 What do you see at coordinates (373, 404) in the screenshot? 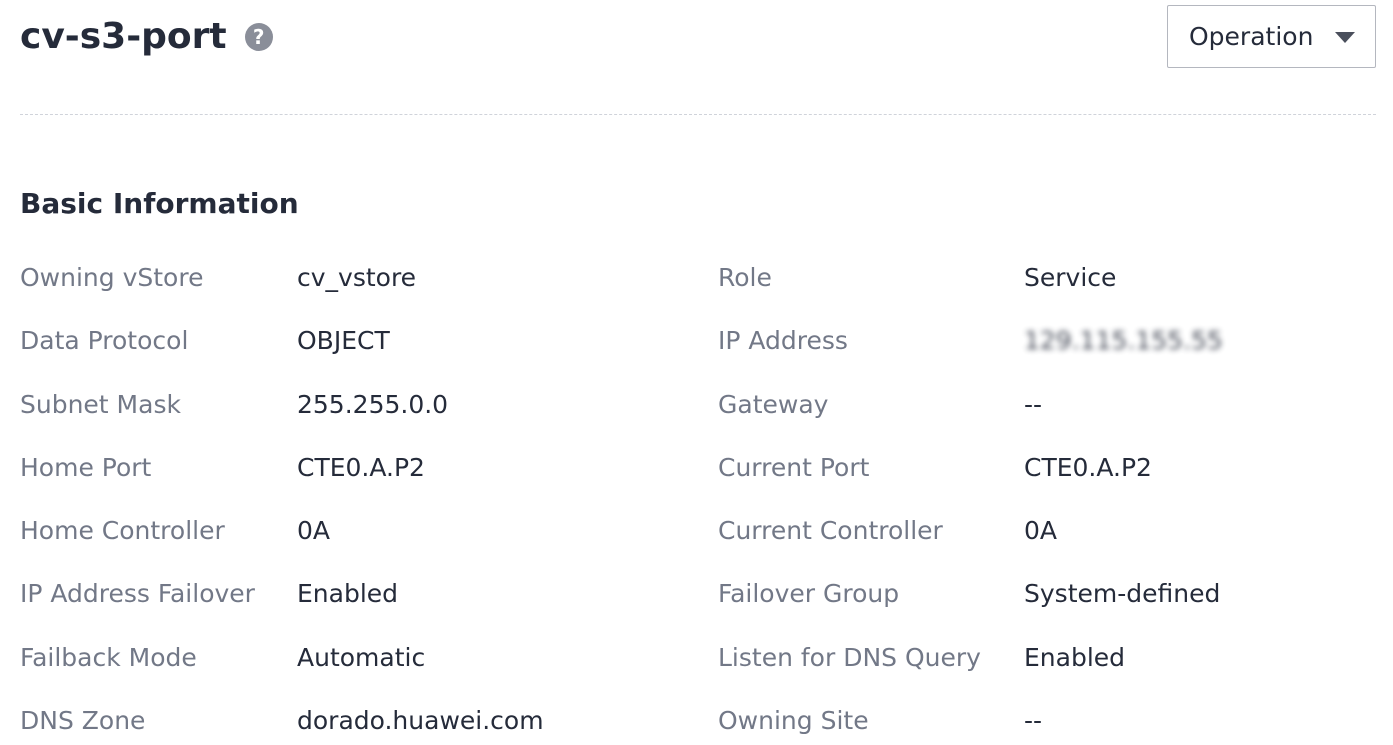
I see `field-value: 255.255.0.0` at bounding box center [373, 404].